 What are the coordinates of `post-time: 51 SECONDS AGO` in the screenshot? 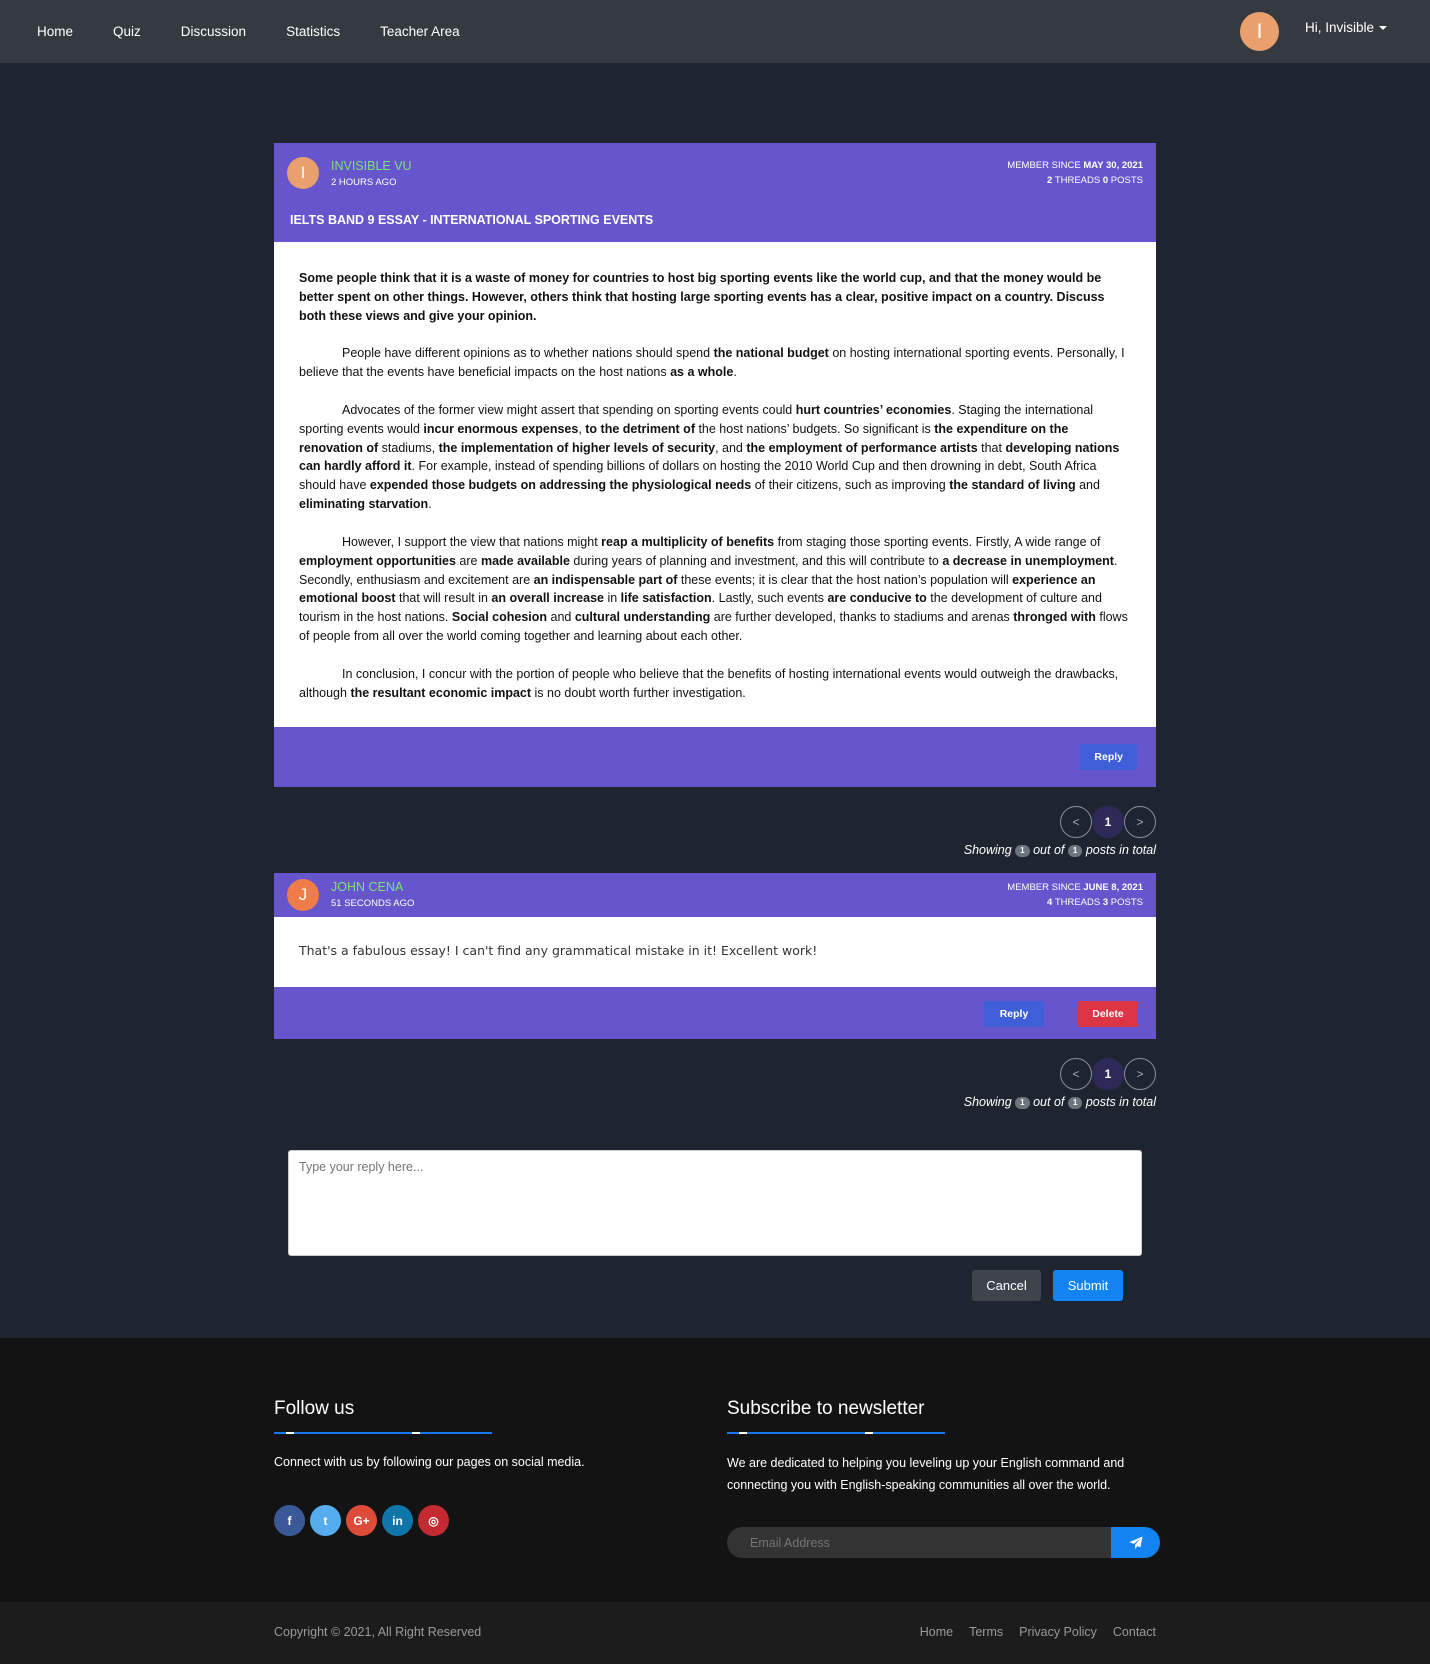 It's located at (373, 903).